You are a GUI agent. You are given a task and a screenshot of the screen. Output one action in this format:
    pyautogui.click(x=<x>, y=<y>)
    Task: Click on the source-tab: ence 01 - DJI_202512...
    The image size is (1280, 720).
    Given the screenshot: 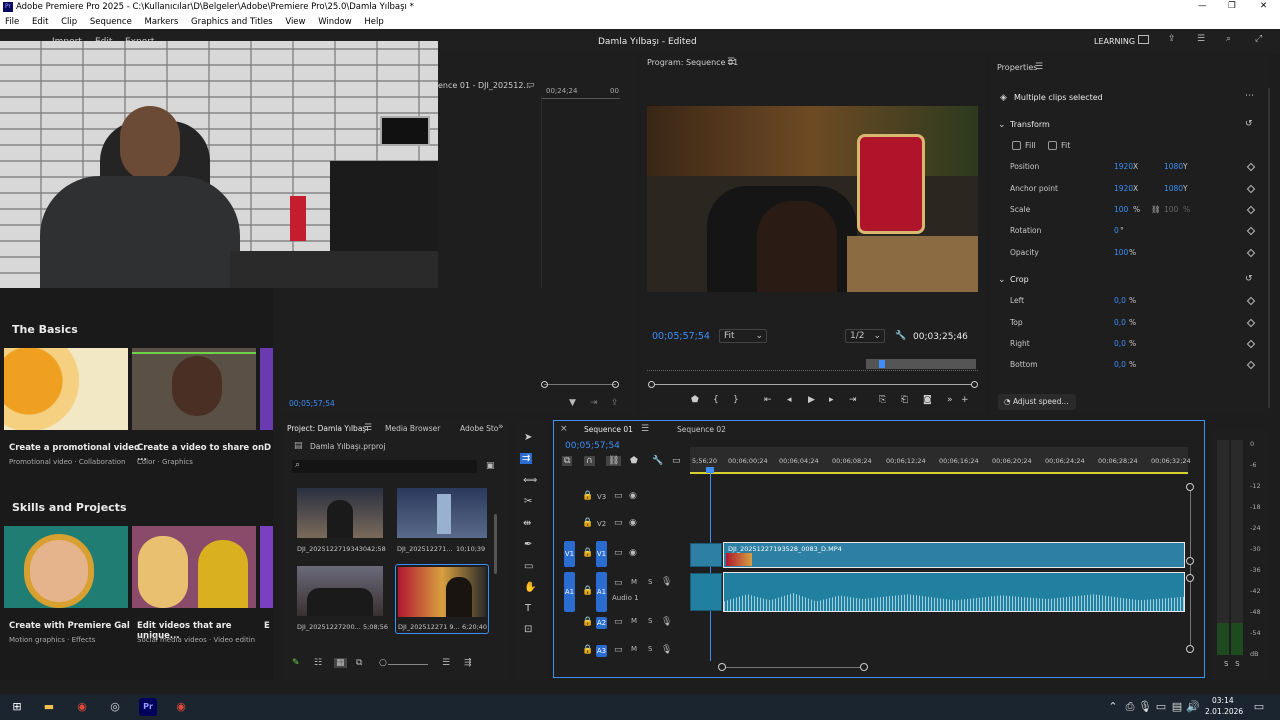 What is the action you would take?
    pyautogui.click(x=484, y=85)
    